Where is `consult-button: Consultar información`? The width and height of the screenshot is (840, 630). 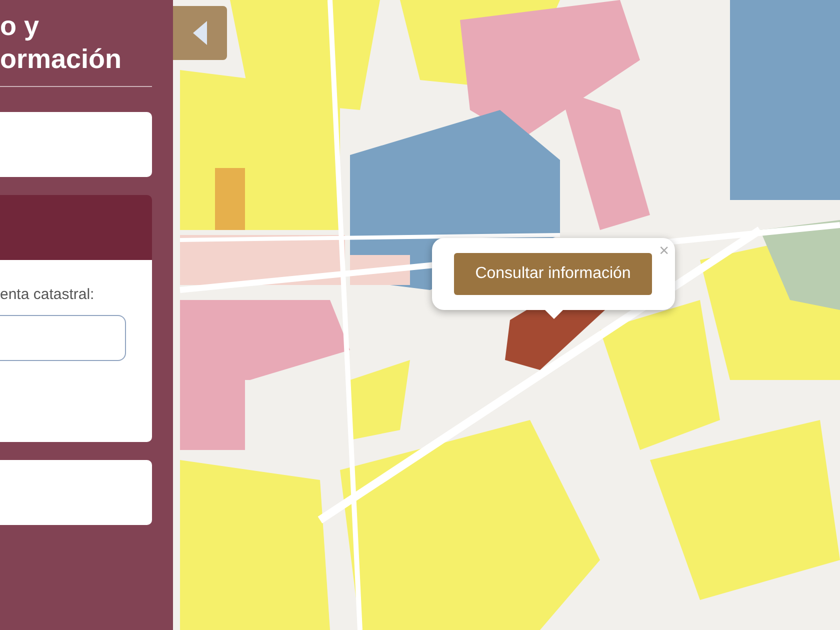 consult-button: Consultar información is located at coordinates (553, 274).